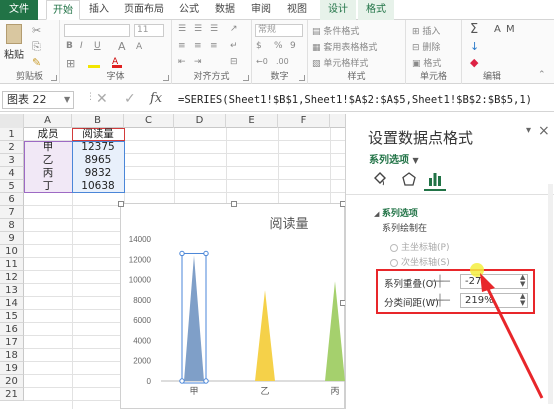 This screenshot has width=554, height=413. Describe the element at coordinates (189, 10) in the screenshot. I see `tab-formulas: 公式` at that location.